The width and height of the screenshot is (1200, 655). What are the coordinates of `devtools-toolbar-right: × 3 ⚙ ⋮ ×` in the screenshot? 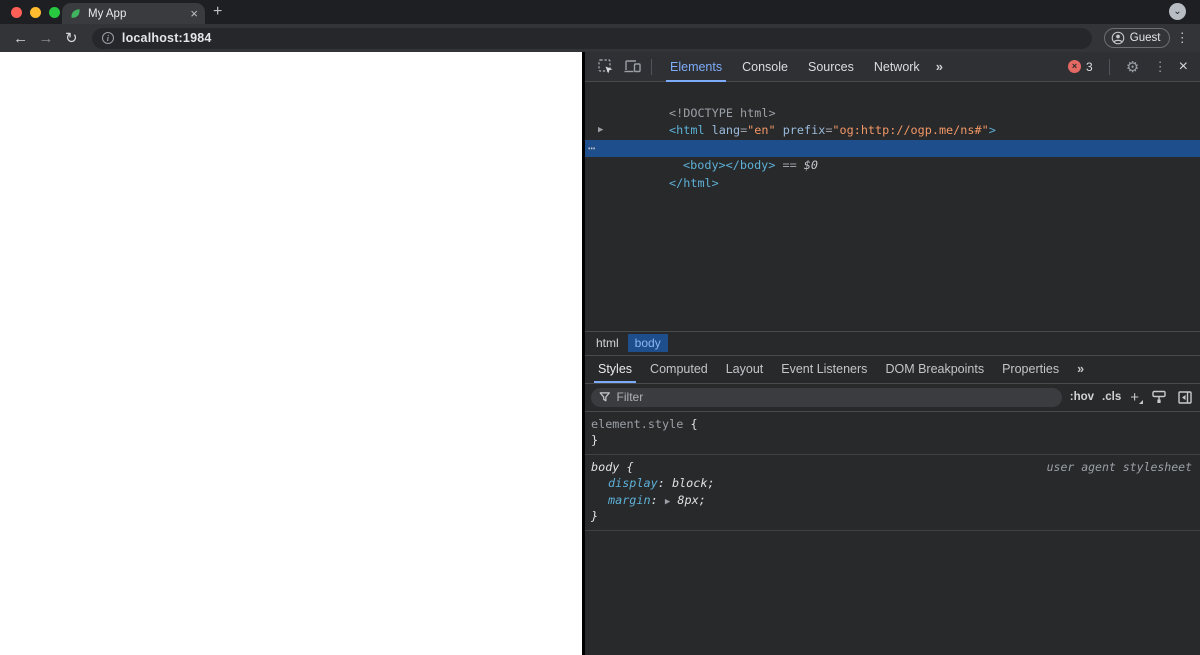 It's located at (1129, 67).